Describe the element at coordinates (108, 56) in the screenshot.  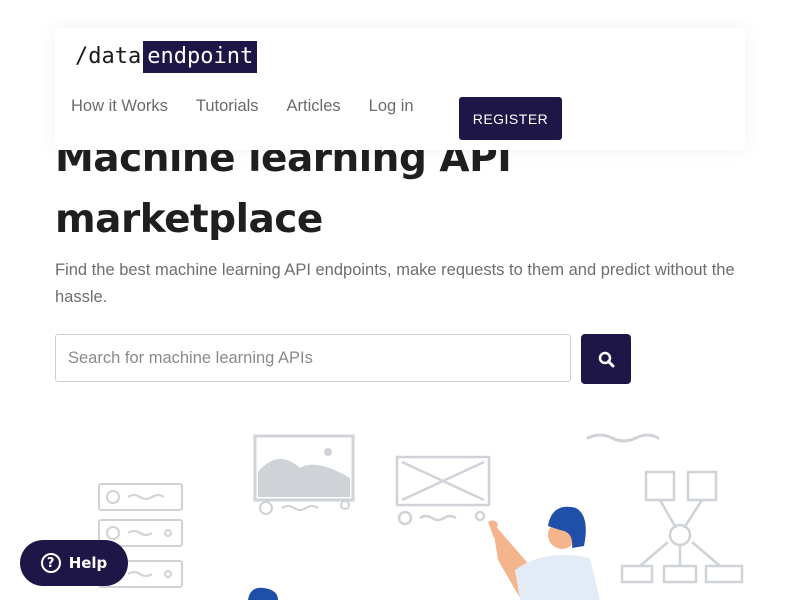
I see `logo-prefix: /data` at that location.